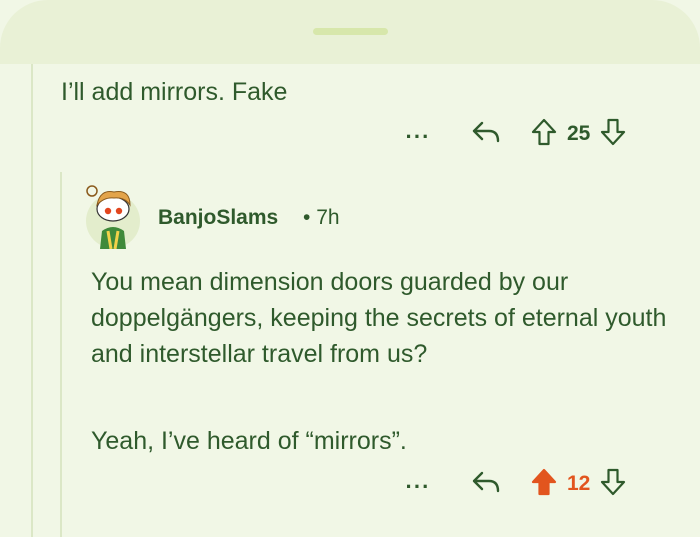 This screenshot has height=537, width=700. What do you see at coordinates (328, 217) in the screenshot?
I see `comment-age: 7h` at bounding box center [328, 217].